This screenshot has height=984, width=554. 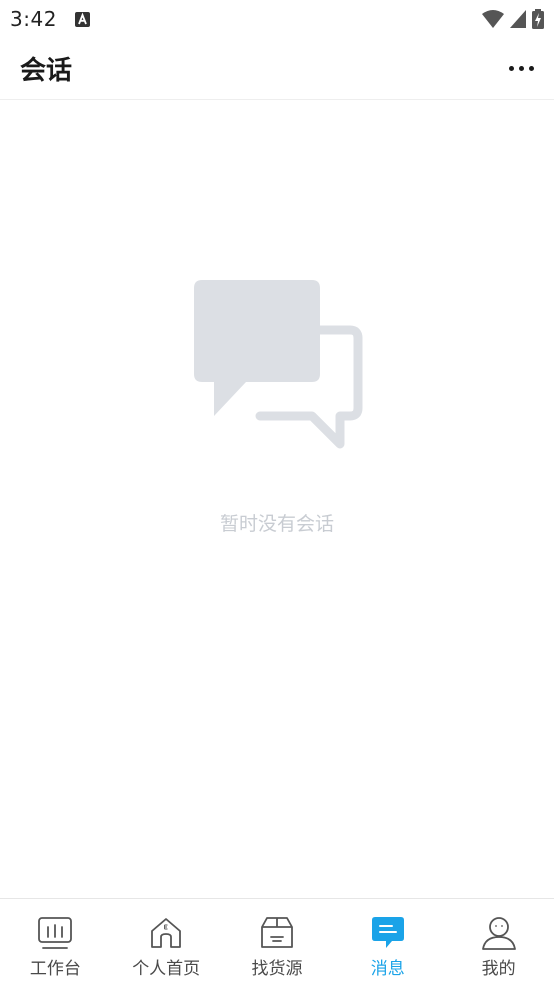 I want to click on status-right, so click(x=513, y=19).